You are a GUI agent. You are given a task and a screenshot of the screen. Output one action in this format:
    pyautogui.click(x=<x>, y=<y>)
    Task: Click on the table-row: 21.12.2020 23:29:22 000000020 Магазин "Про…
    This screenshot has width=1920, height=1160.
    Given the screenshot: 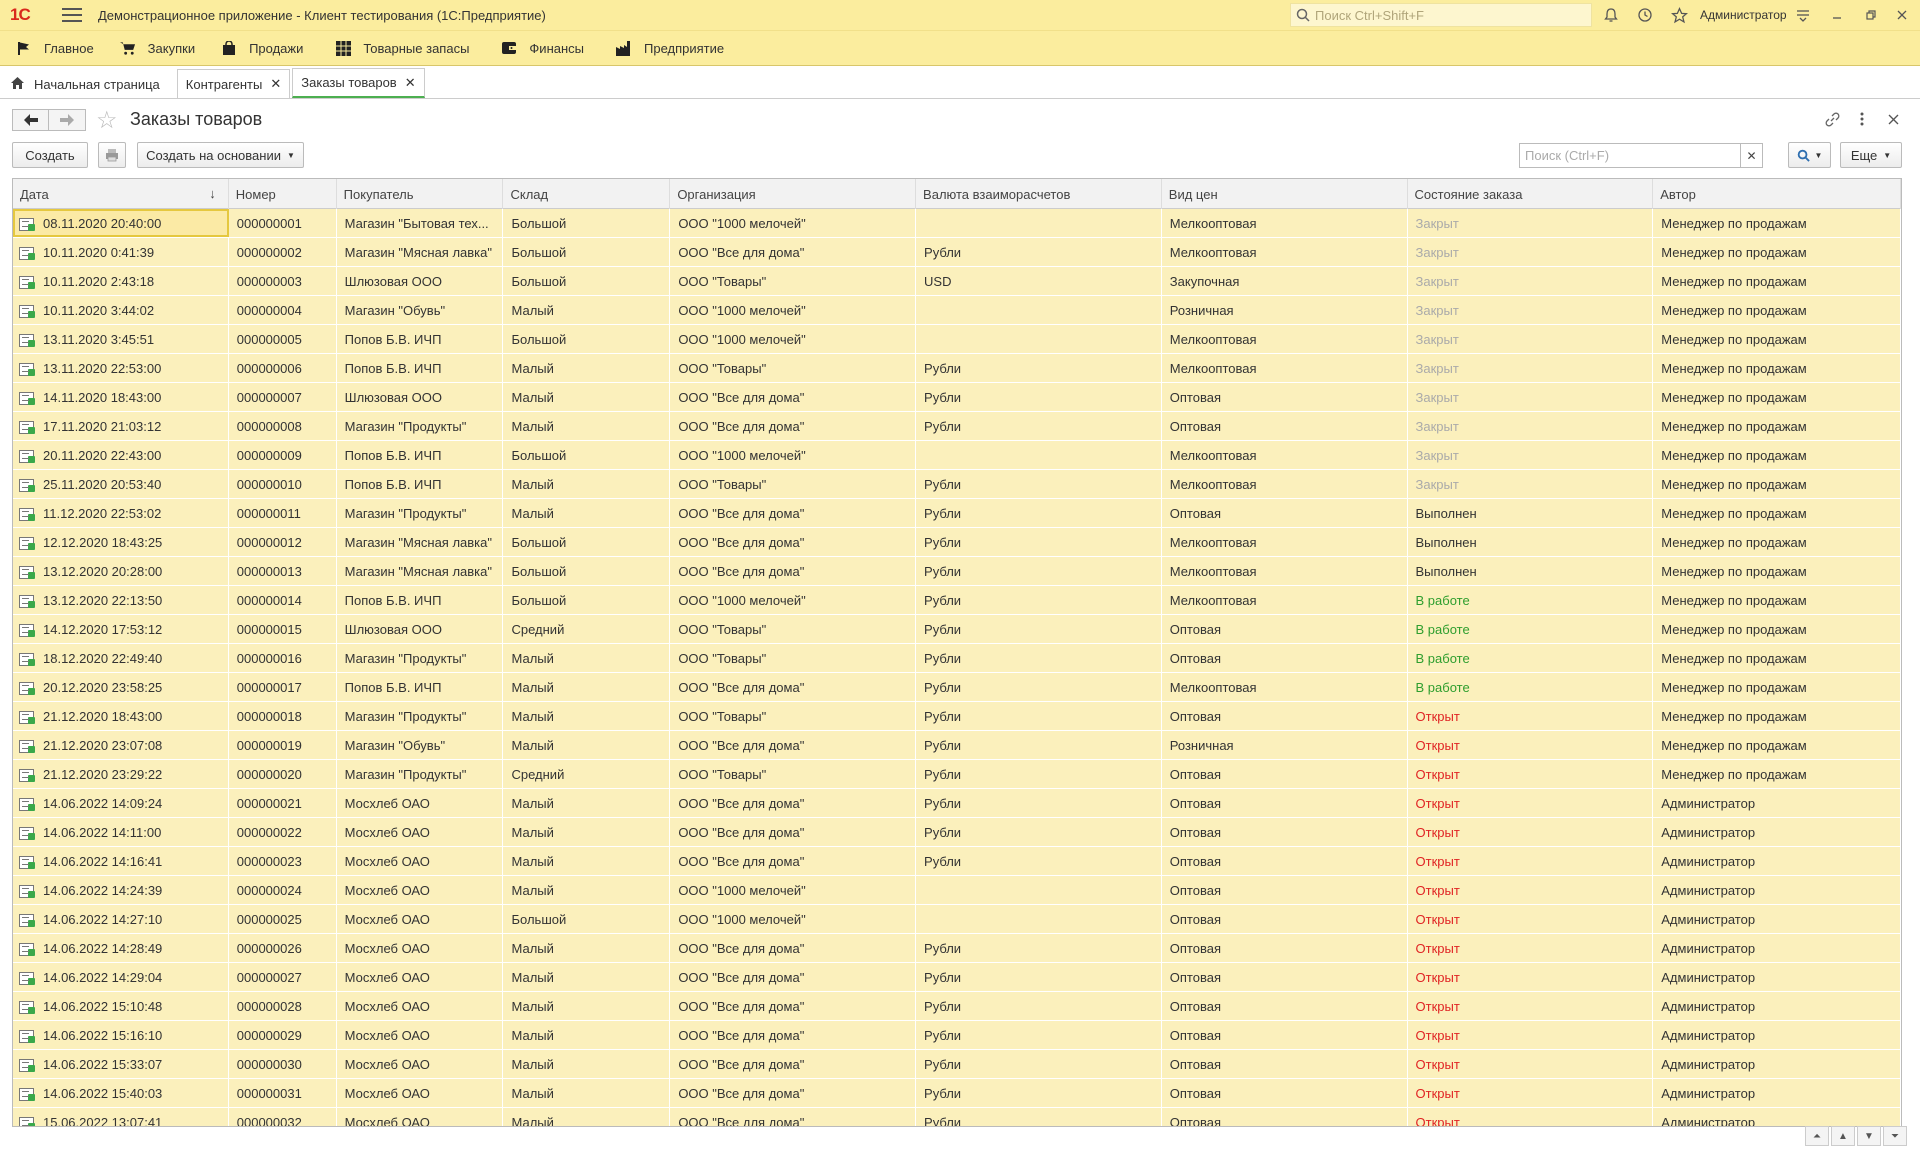 What is the action you would take?
    pyautogui.click(x=957, y=774)
    